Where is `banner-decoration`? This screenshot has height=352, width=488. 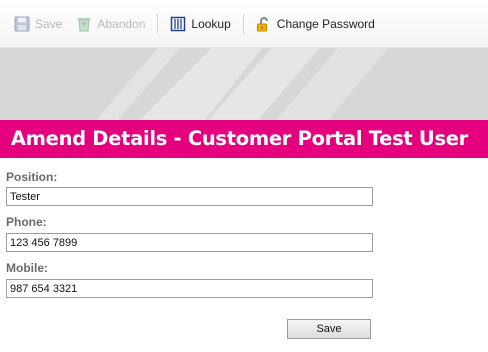 banner-decoration is located at coordinates (242, 84).